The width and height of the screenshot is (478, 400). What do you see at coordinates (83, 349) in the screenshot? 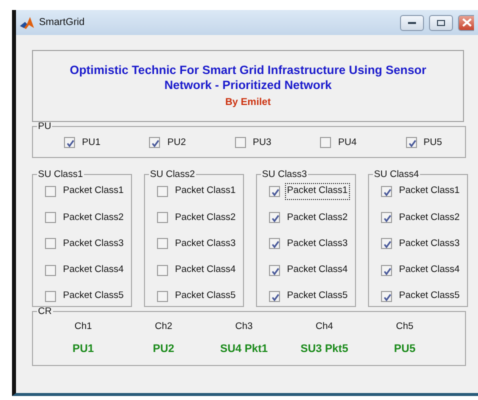
I see `channel-value: PU1` at bounding box center [83, 349].